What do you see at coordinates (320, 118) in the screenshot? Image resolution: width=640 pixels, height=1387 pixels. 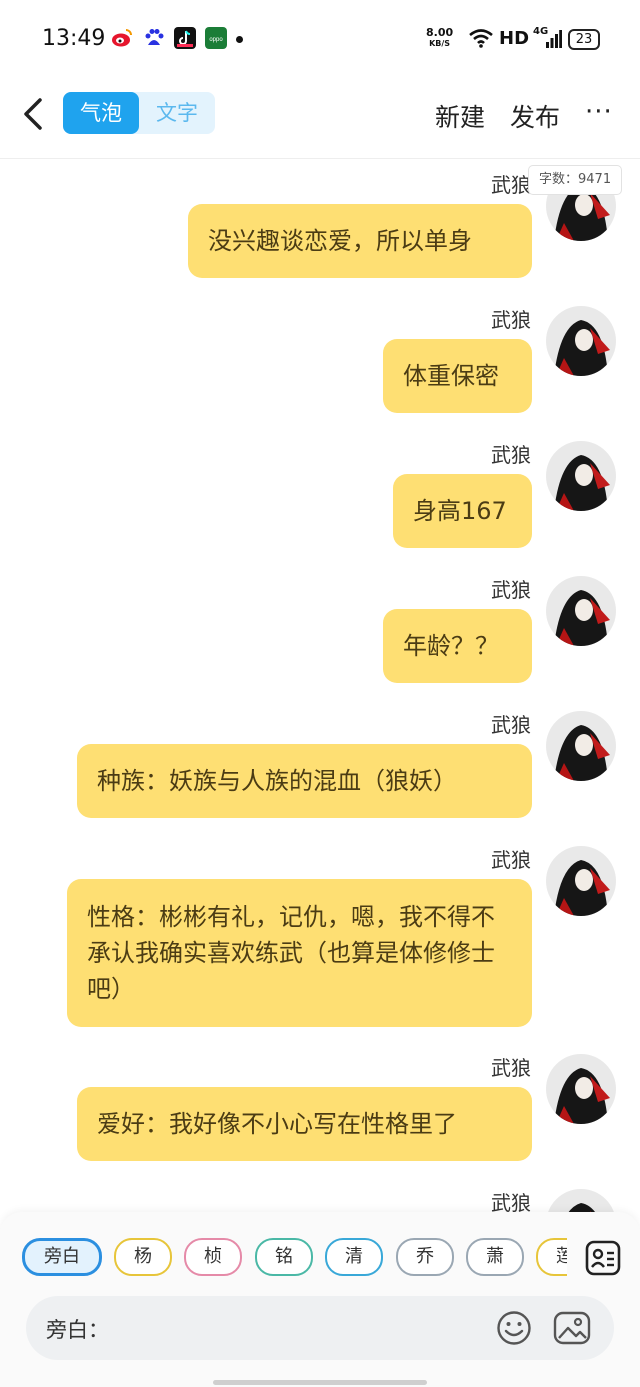 I see `top-toolbar: 气泡 文字 新建 发布 ···` at bounding box center [320, 118].